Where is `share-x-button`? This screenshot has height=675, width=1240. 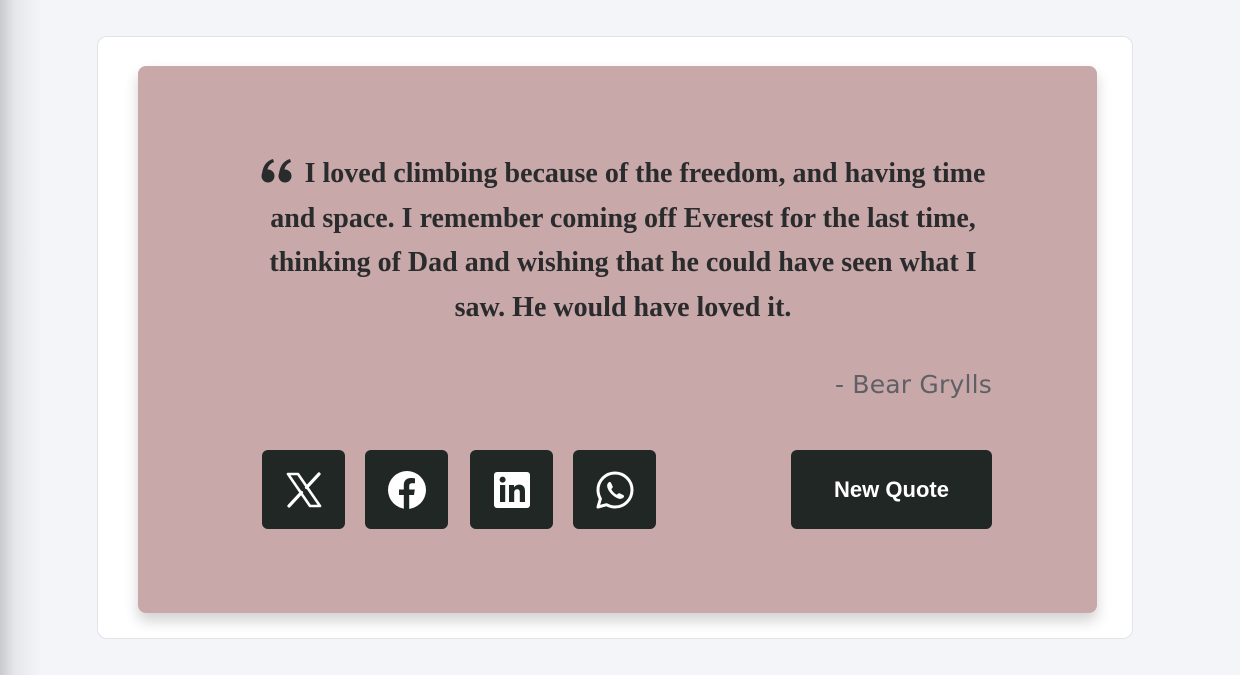 share-x-button is located at coordinates (303, 489).